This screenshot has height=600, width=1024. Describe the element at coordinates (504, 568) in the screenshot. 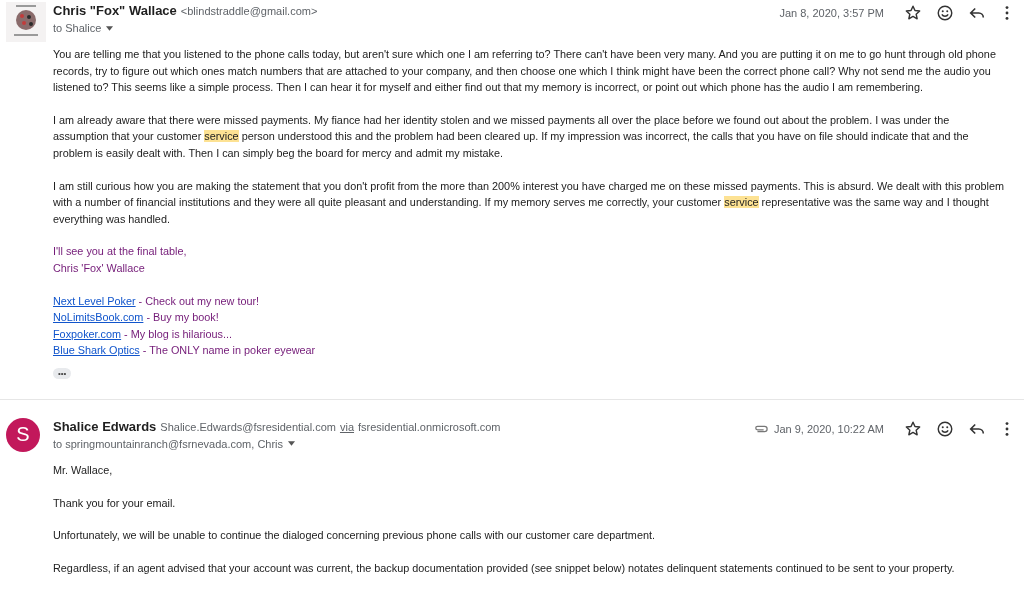

I see `message-paragraph: Regardless, if an agent advised that your account was current, the backup documentation provided (see snippet below) notates delinquent statements continued to be sent to your property.` at that location.